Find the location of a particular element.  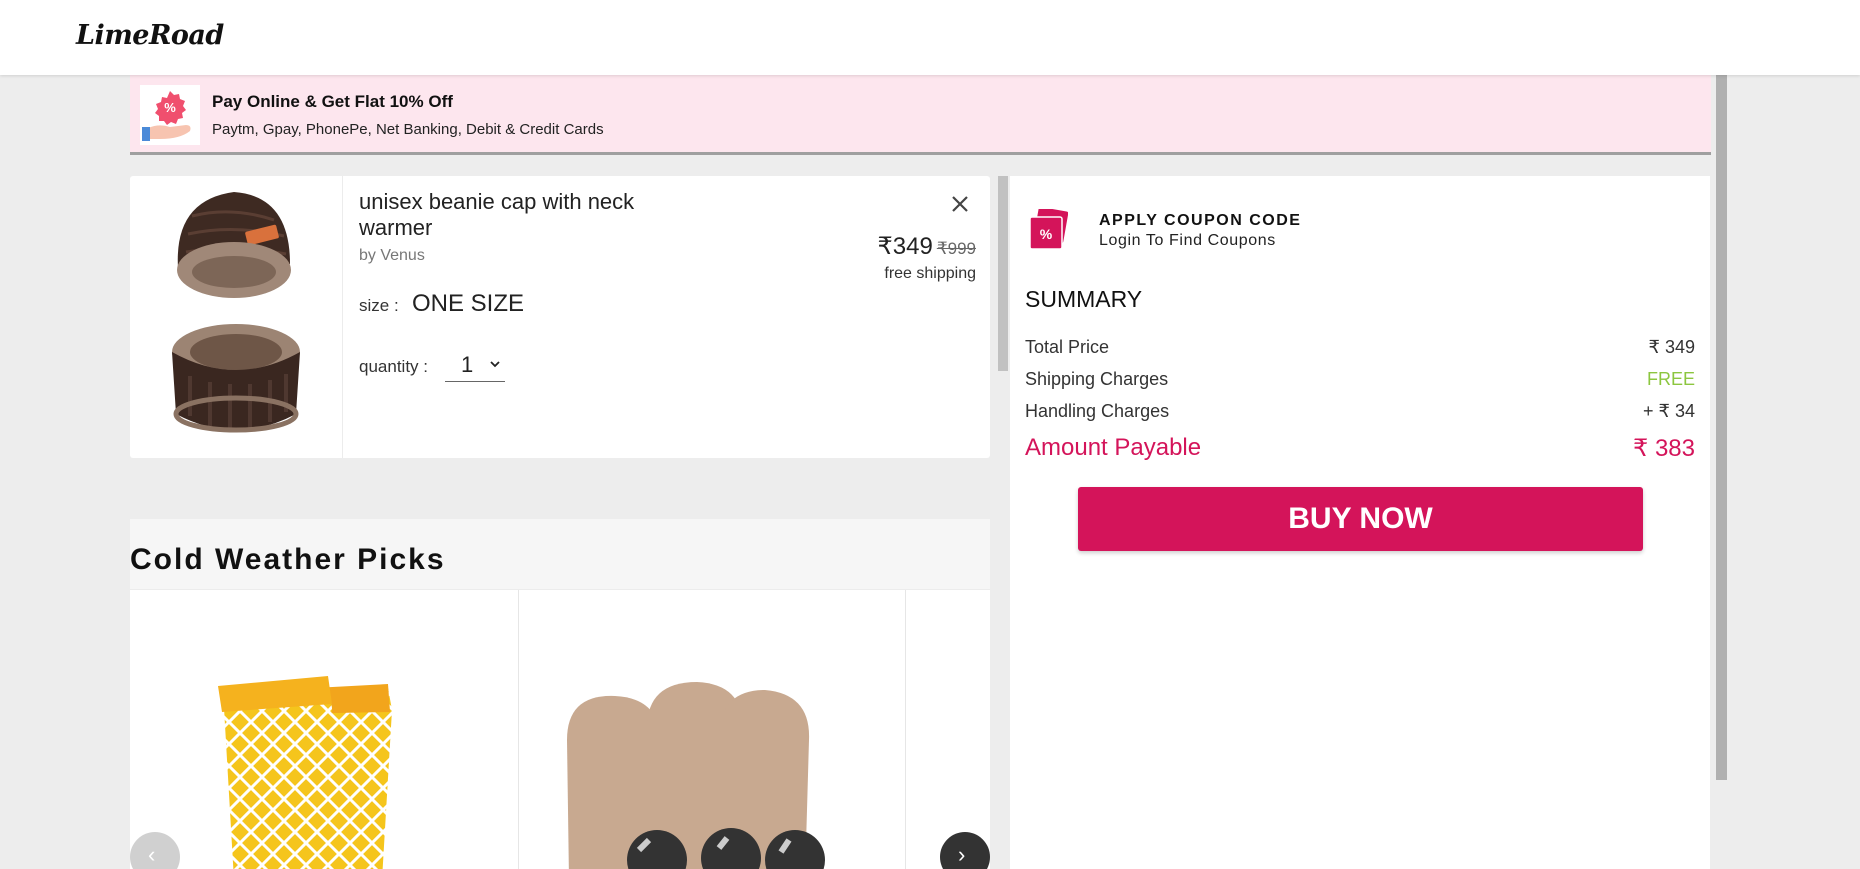

summary-title: SUMMARY is located at coordinates (1084, 299).